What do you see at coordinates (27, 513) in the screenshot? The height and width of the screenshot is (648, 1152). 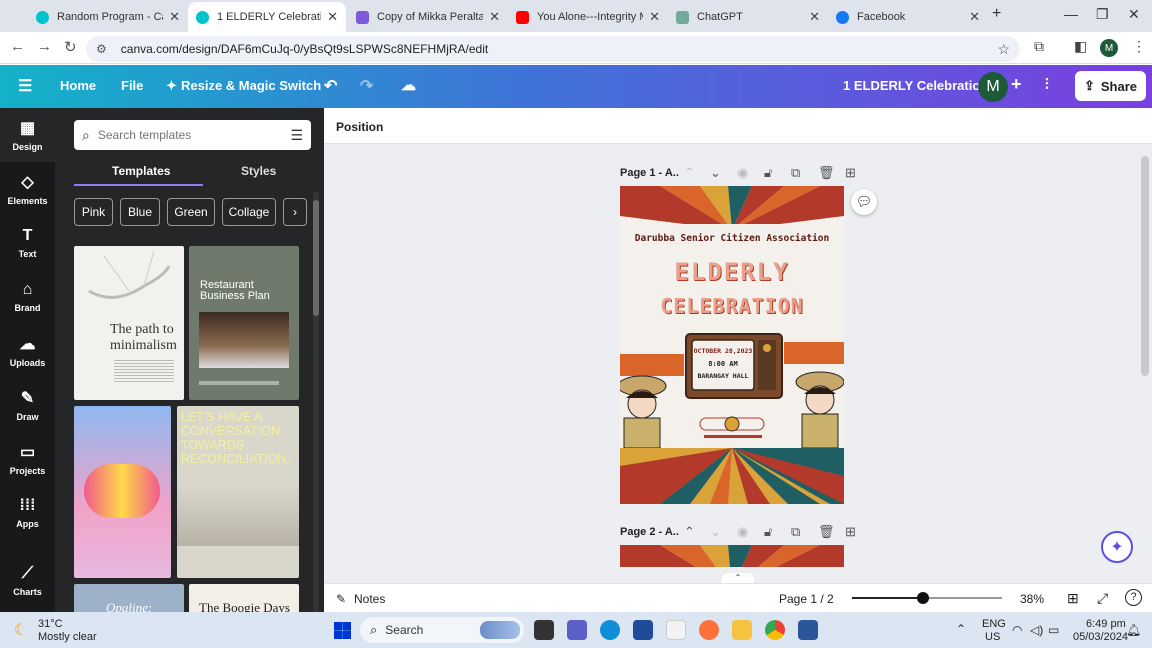 I see `rail-item-apps: ⁞⁞⁞ Apps` at bounding box center [27, 513].